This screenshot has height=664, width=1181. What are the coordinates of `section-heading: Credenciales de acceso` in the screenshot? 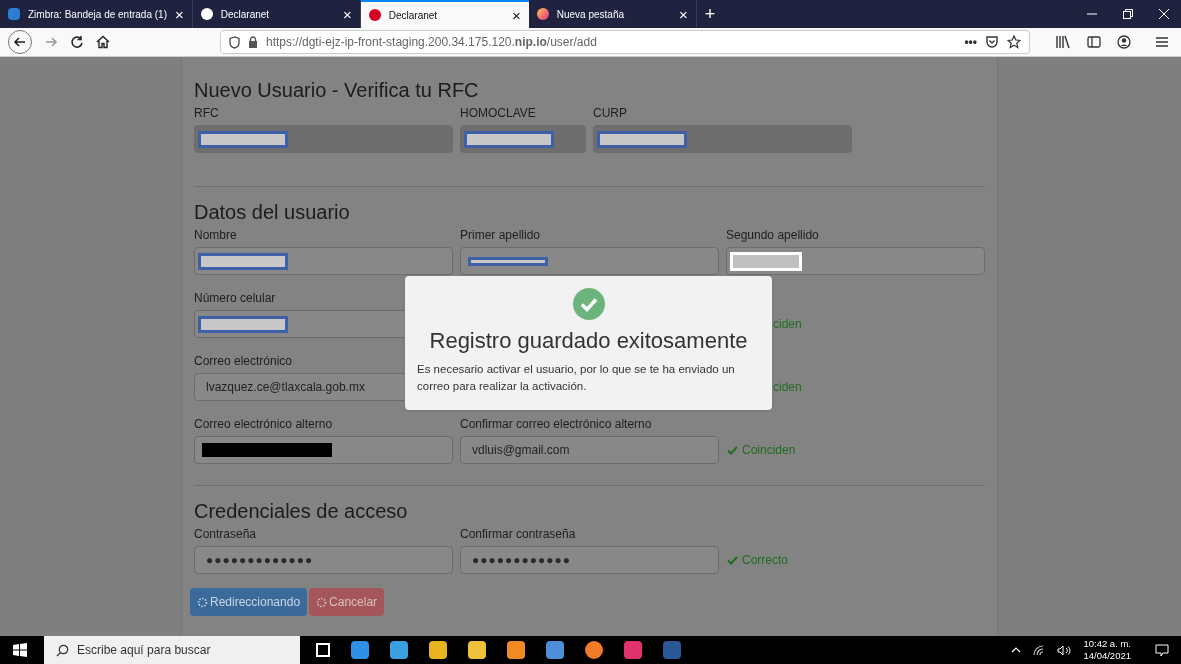 It's located at (301, 511).